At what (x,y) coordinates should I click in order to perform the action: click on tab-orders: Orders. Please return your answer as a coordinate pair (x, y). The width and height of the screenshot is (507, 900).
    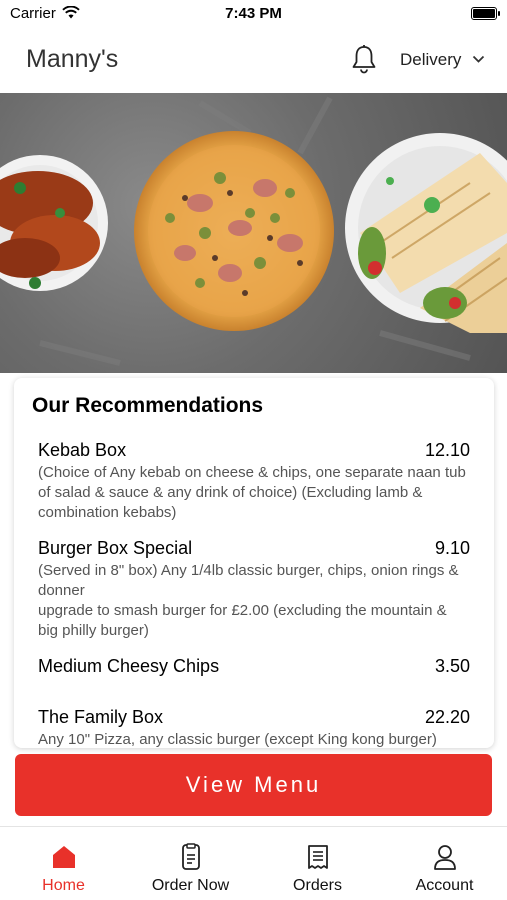
    Looking at the image, I should click on (317, 863).